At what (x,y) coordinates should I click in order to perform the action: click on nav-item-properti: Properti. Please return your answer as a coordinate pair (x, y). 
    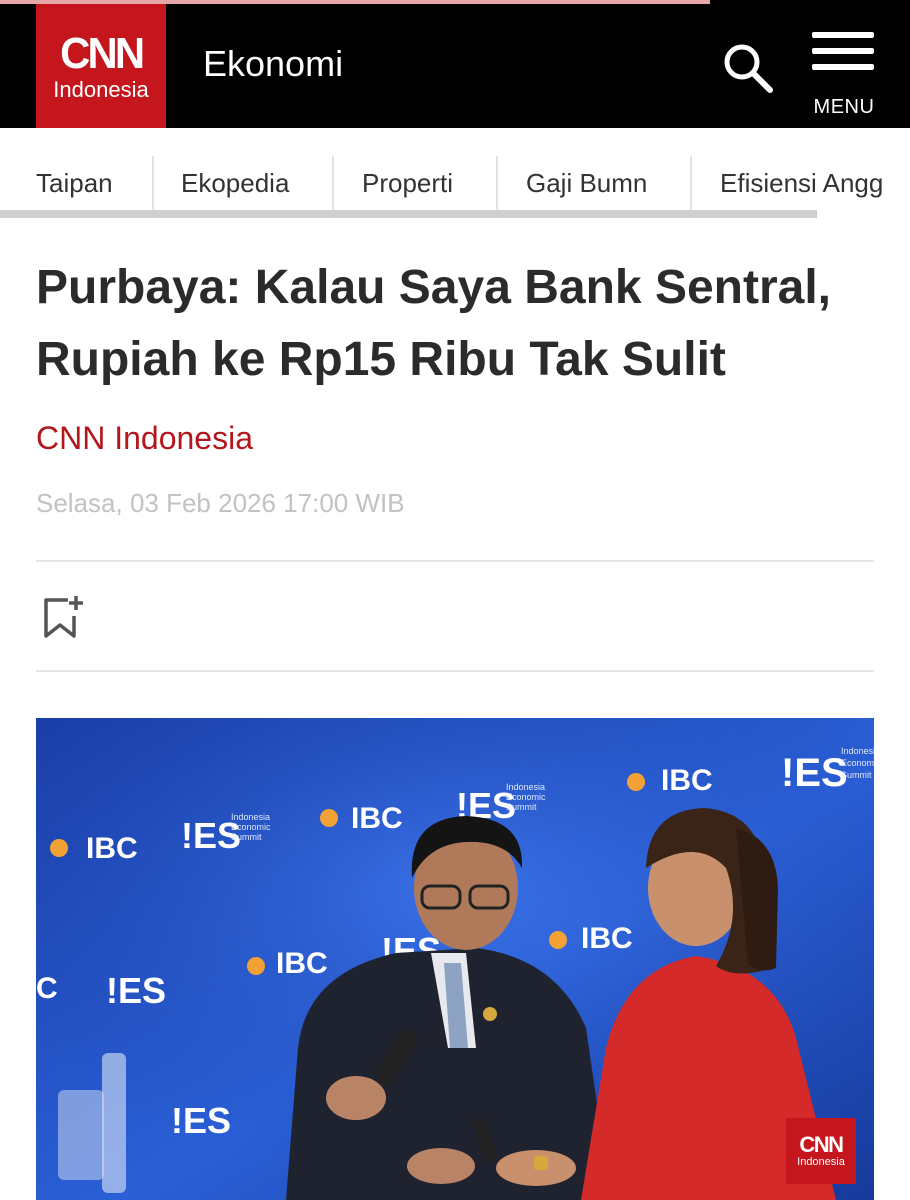
    Looking at the image, I should click on (407, 183).